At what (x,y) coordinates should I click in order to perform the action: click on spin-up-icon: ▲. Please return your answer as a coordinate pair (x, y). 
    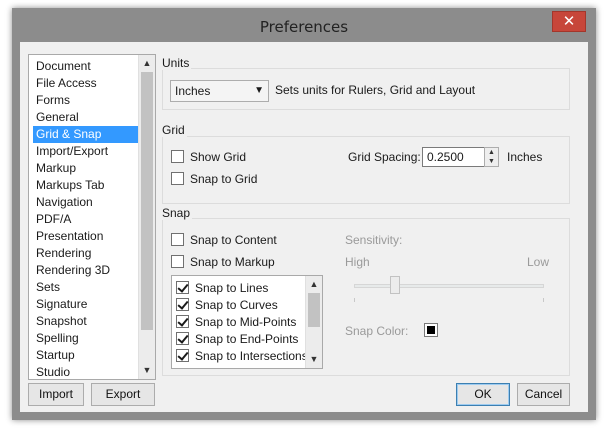
    Looking at the image, I should click on (491, 152).